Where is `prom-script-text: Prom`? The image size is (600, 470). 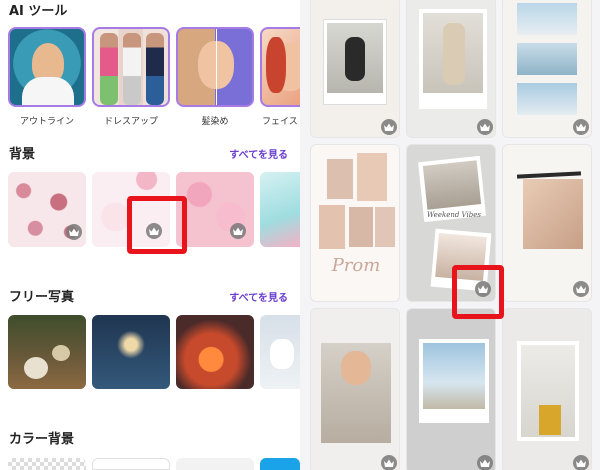 prom-script-text: Prom is located at coordinates (356, 265).